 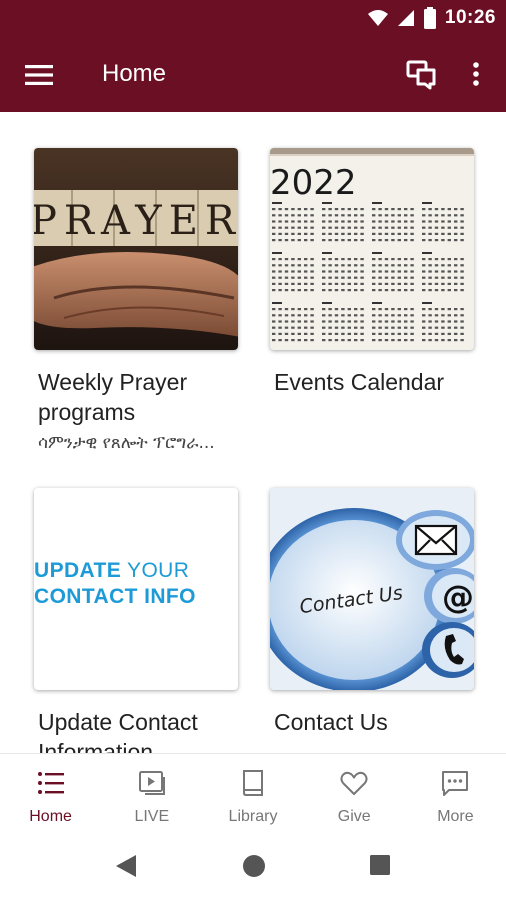 I want to click on update-contact-image: UPDATE YOUR CONTACT INFO, so click(x=136, y=589).